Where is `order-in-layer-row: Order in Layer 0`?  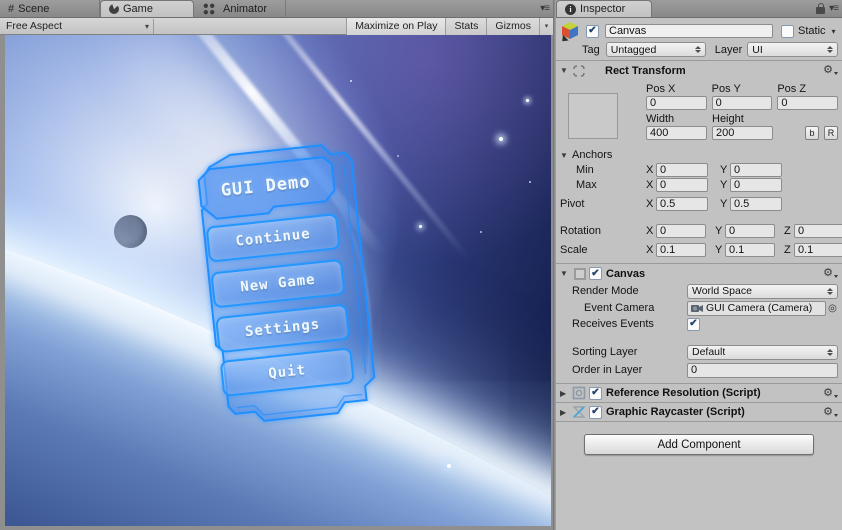
order-in-layer-row: Order in Layer 0 is located at coordinates (699, 370).